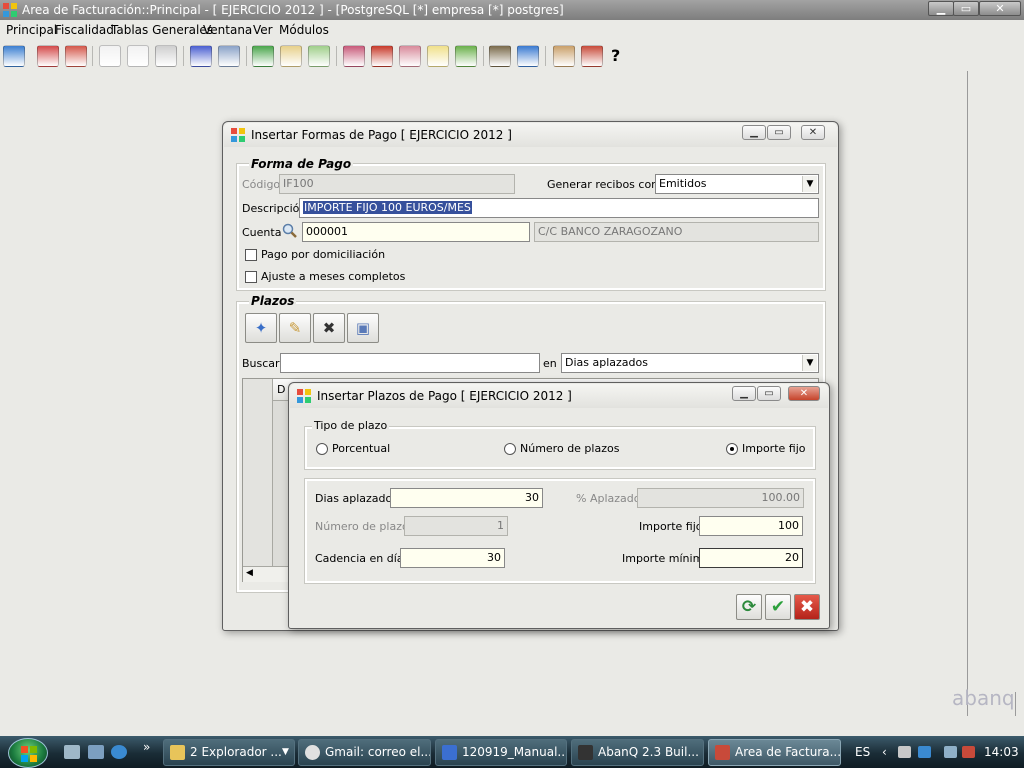  What do you see at coordinates (166, 56) in the screenshot?
I see `print-icon` at bounding box center [166, 56].